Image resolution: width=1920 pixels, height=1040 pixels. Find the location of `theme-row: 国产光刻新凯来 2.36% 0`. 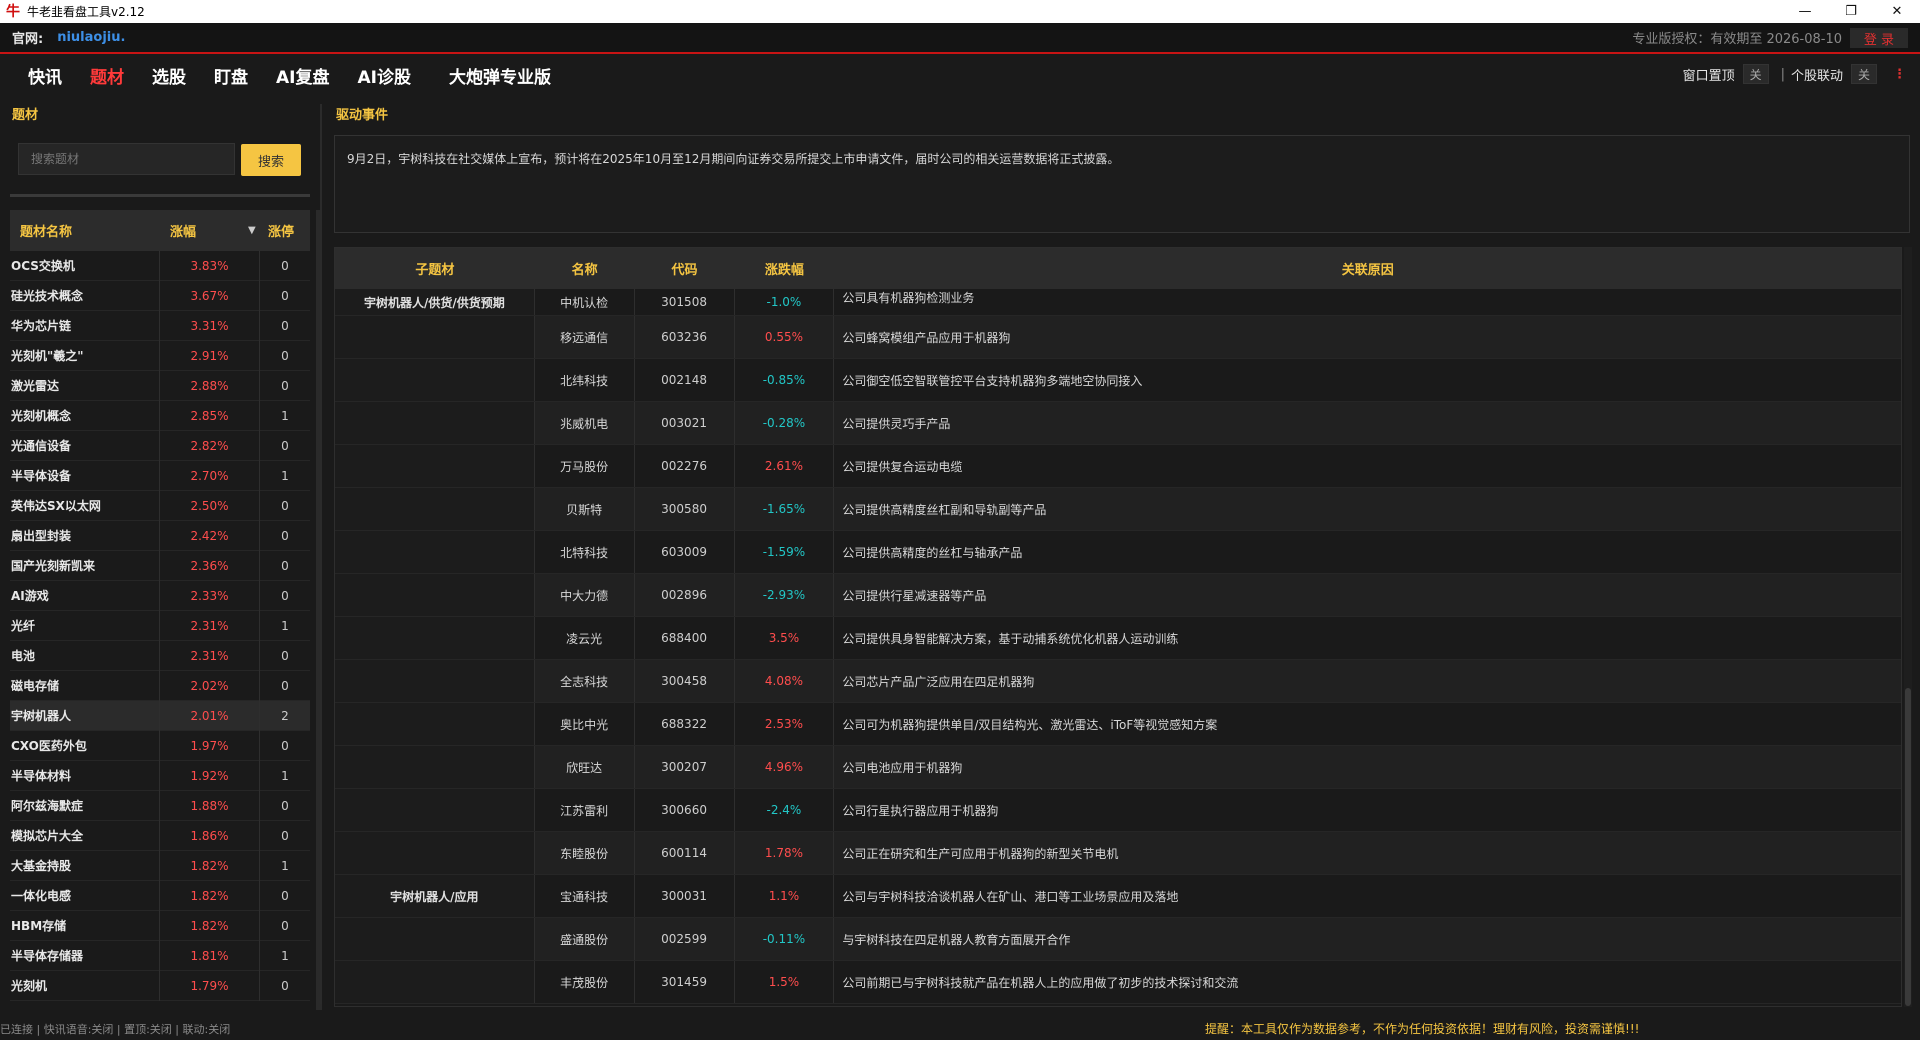

theme-row: 国产光刻新凯来 2.36% 0 is located at coordinates (160, 565).